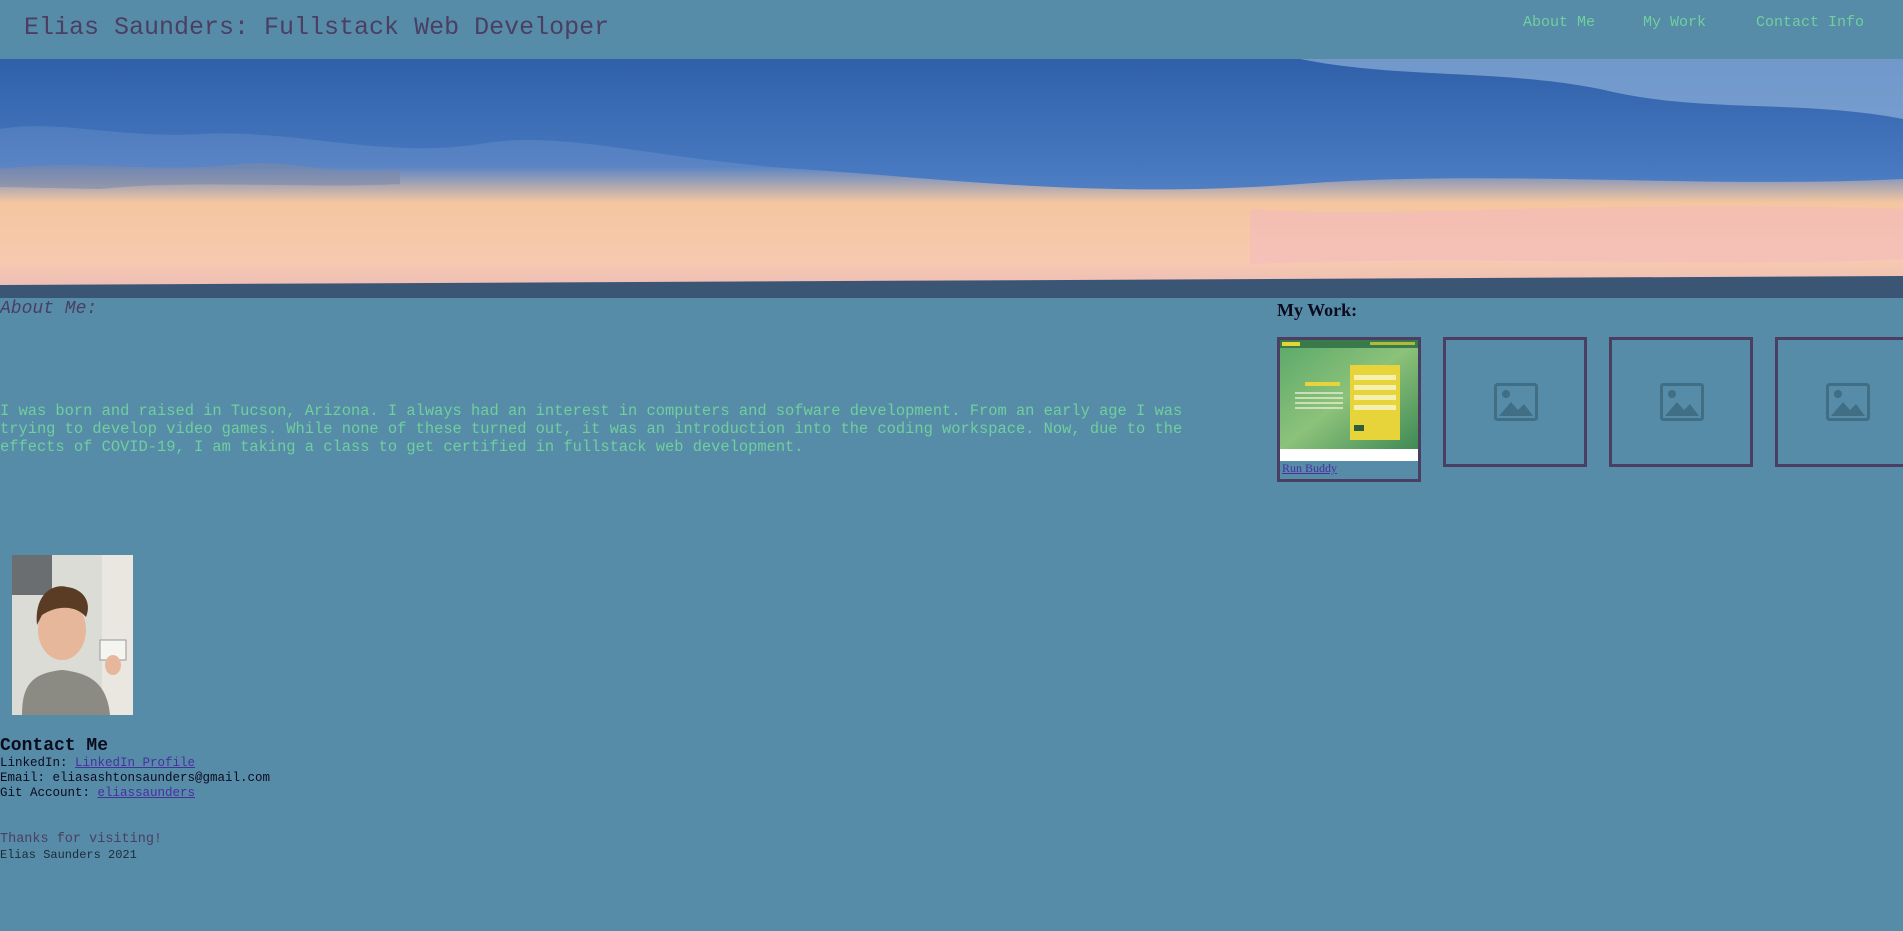 The width and height of the screenshot is (1903, 931). Describe the element at coordinates (38, 763) in the screenshot. I see `linkedin-label: LinkedIn:` at that location.